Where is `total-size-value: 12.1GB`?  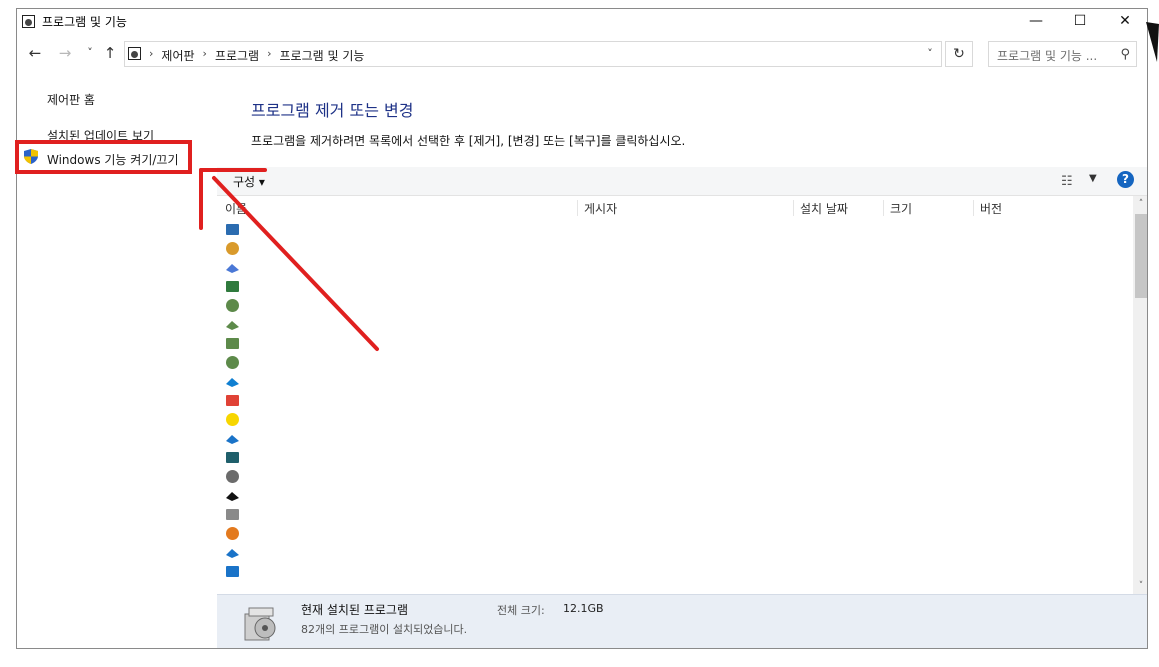 total-size-value: 12.1GB is located at coordinates (583, 608).